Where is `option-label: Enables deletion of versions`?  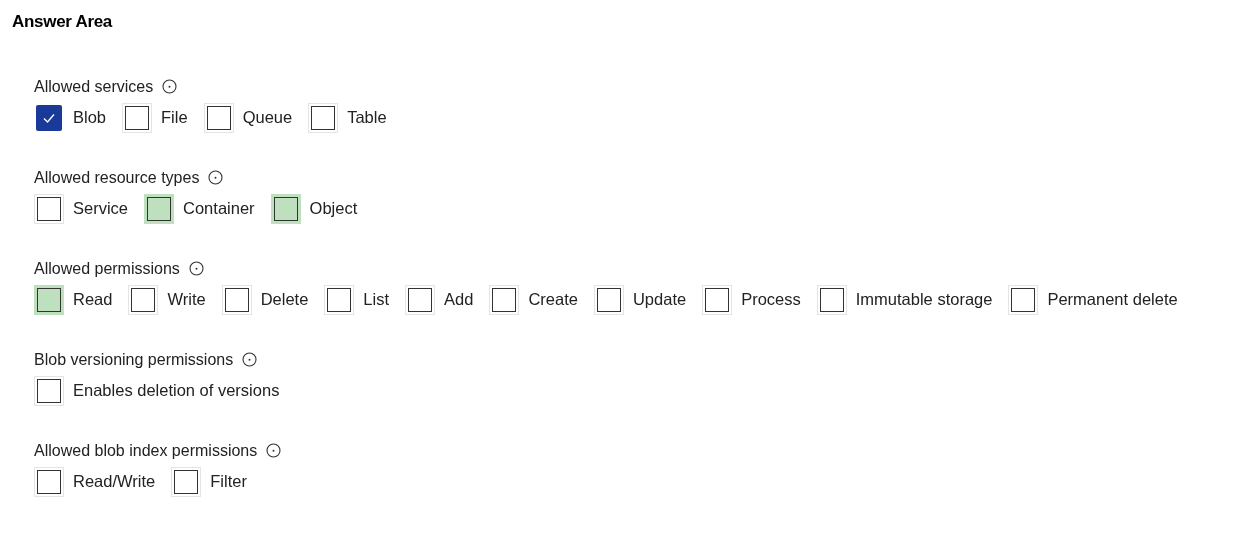 option-label: Enables deletion of versions is located at coordinates (176, 391).